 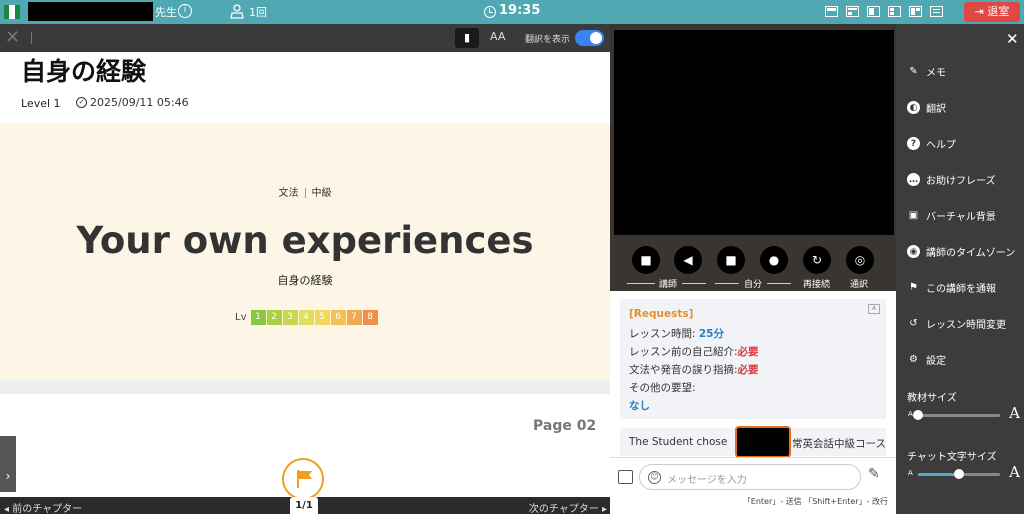 I want to click on menu-memo: ✎ メモ, so click(x=926, y=71).